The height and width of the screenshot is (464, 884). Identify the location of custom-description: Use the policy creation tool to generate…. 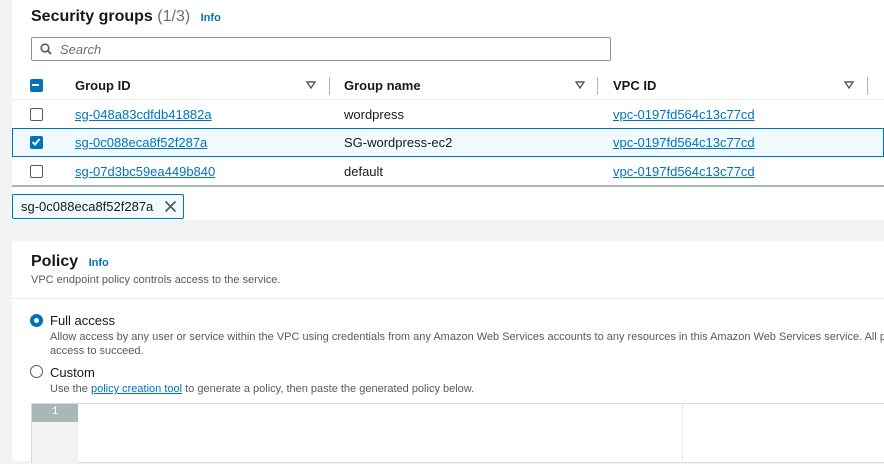
(467, 389).